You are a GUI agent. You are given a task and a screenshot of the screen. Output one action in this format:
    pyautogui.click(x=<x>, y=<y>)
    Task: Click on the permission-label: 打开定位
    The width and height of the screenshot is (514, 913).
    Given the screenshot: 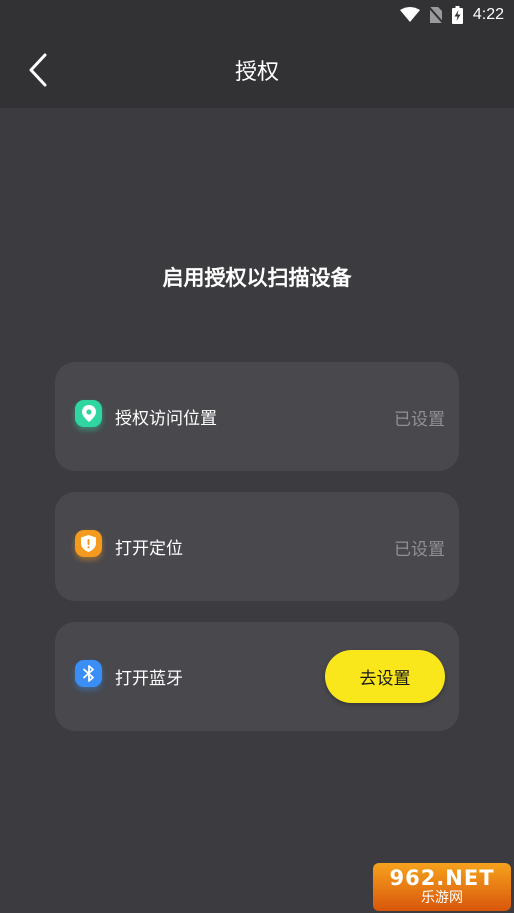 What is the action you would take?
    pyautogui.click(x=149, y=549)
    